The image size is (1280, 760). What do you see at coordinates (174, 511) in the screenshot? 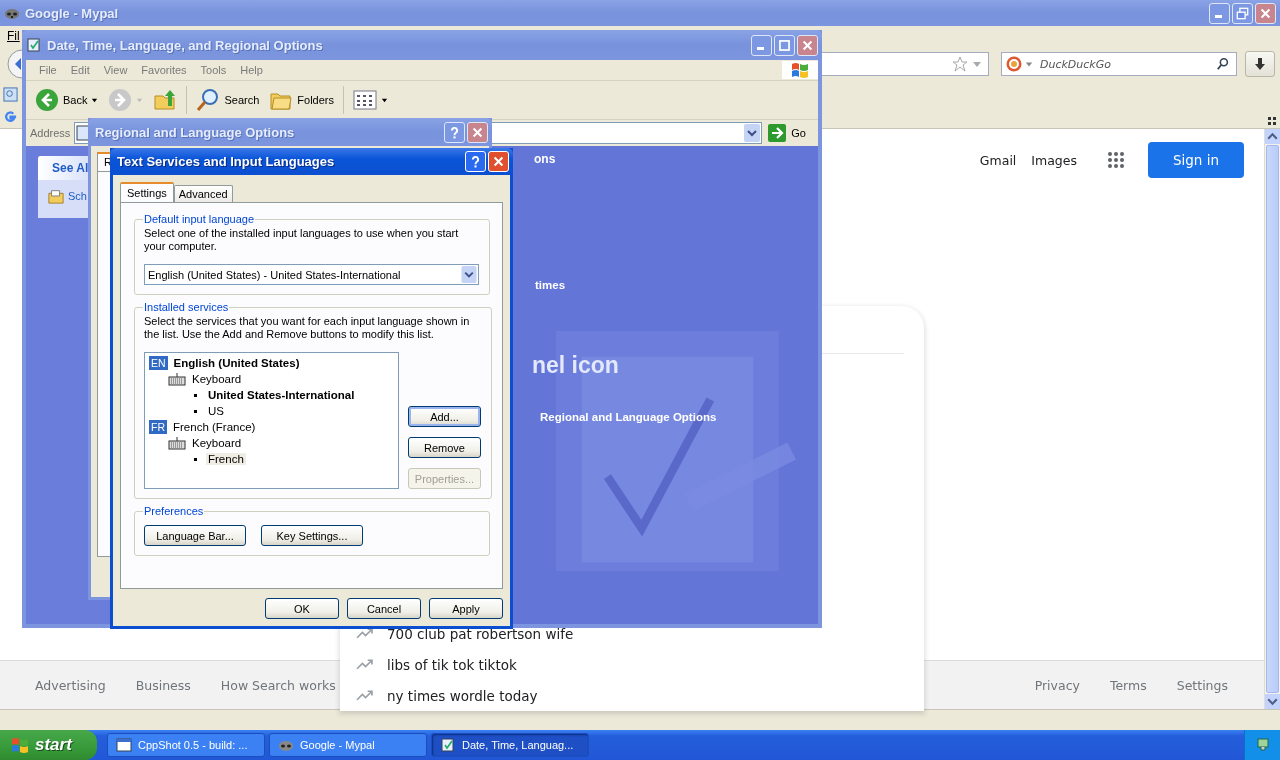
I see `group-title: Preferences` at bounding box center [174, 511].